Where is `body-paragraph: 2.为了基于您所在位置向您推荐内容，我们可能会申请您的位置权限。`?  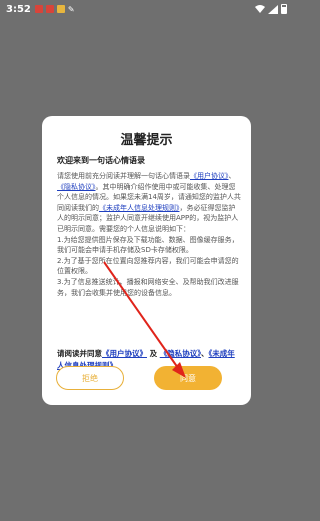
body-paragraph: 2.为了基于您所在位置向您推荐内容，我们可能会申请您的位置权限。 is located at coordinates (148, 266).